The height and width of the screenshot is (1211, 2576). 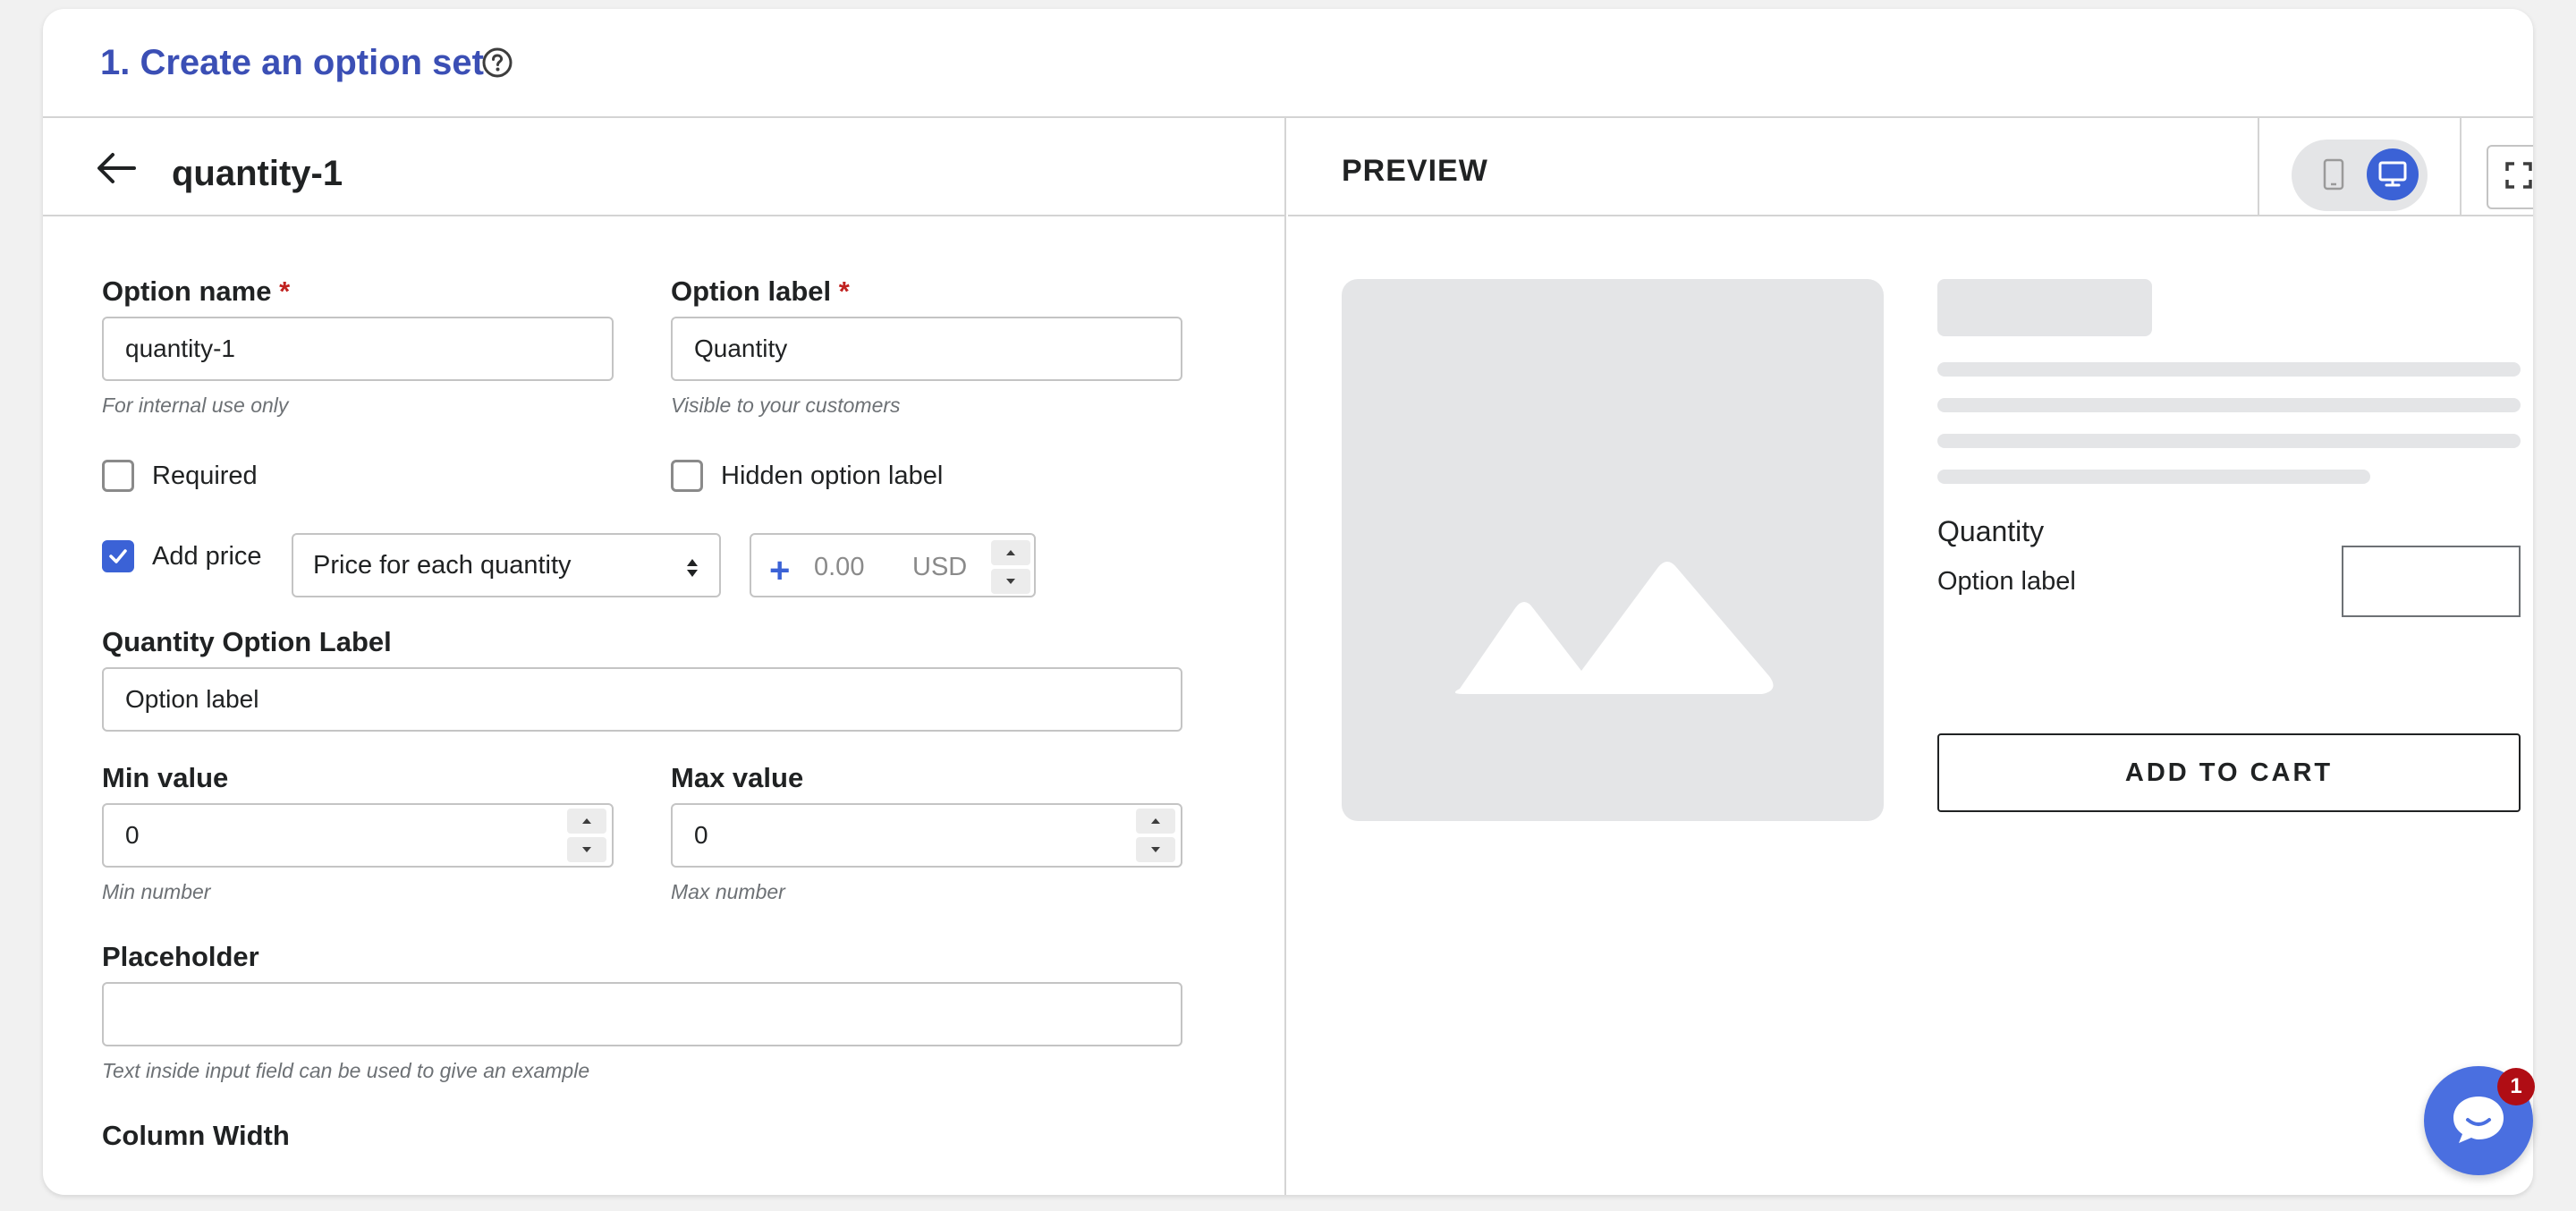 What do you see at coordinates (926, 349) in the screenshot?
I see `option-label-input` at bounding box center [926, 349].